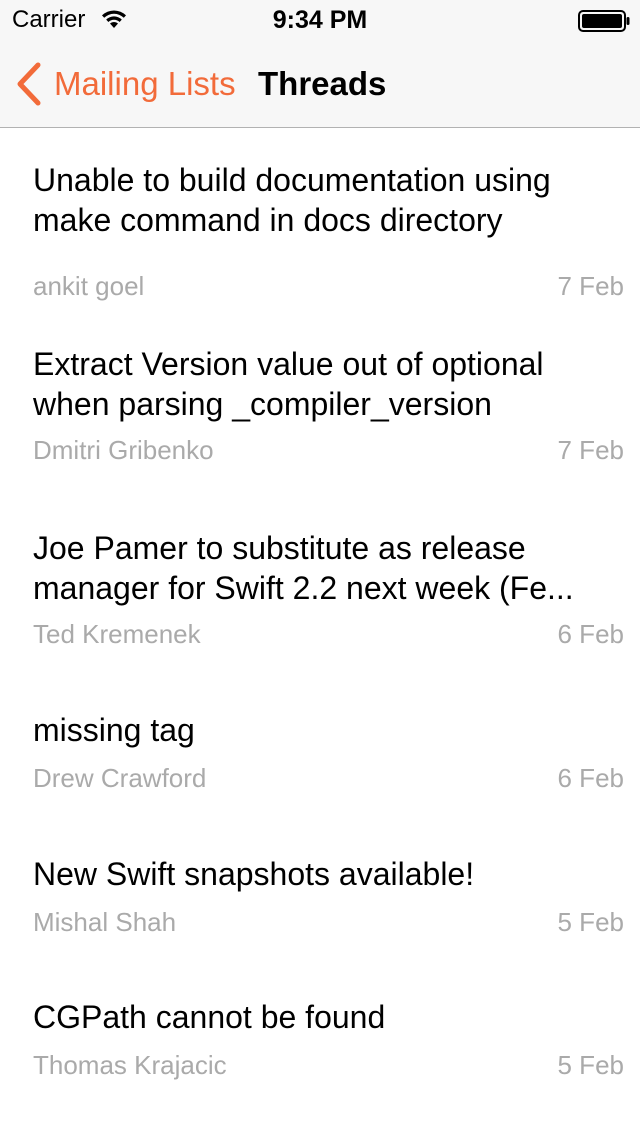  I want to click on thread-author: Dmitri Gribenko, so click(123, 450).